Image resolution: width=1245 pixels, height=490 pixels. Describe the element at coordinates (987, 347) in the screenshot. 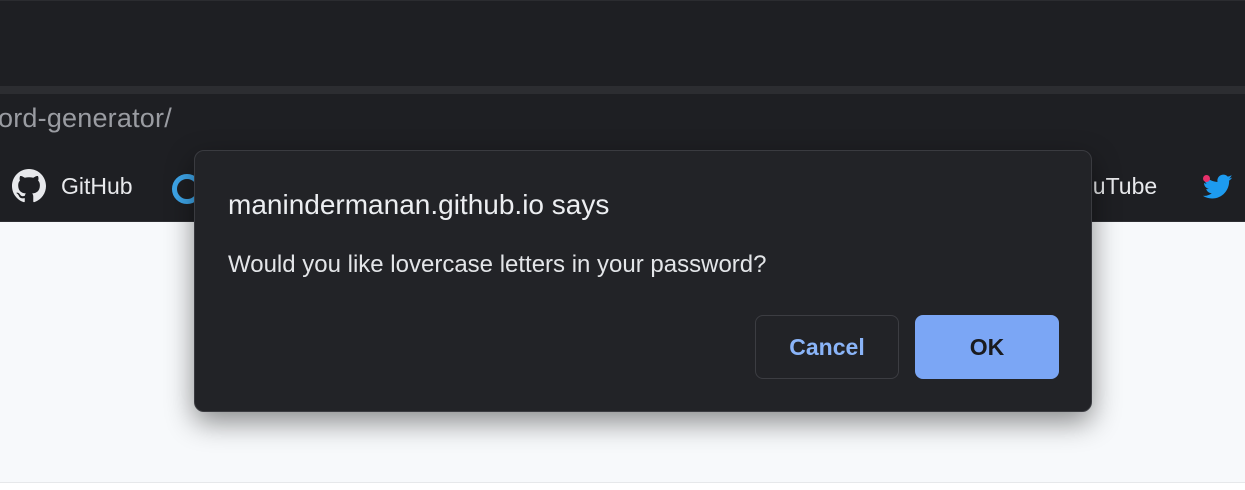

I see `ok-button: OK` at that location.